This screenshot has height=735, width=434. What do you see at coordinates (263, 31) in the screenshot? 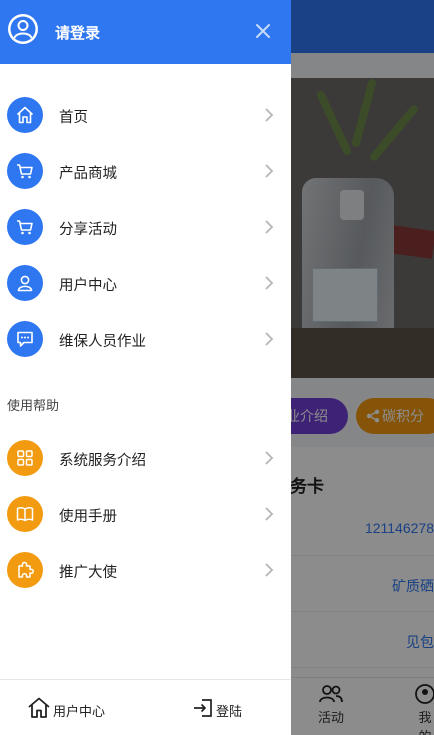
I see `close-icon` at bounding box center [263, 31].